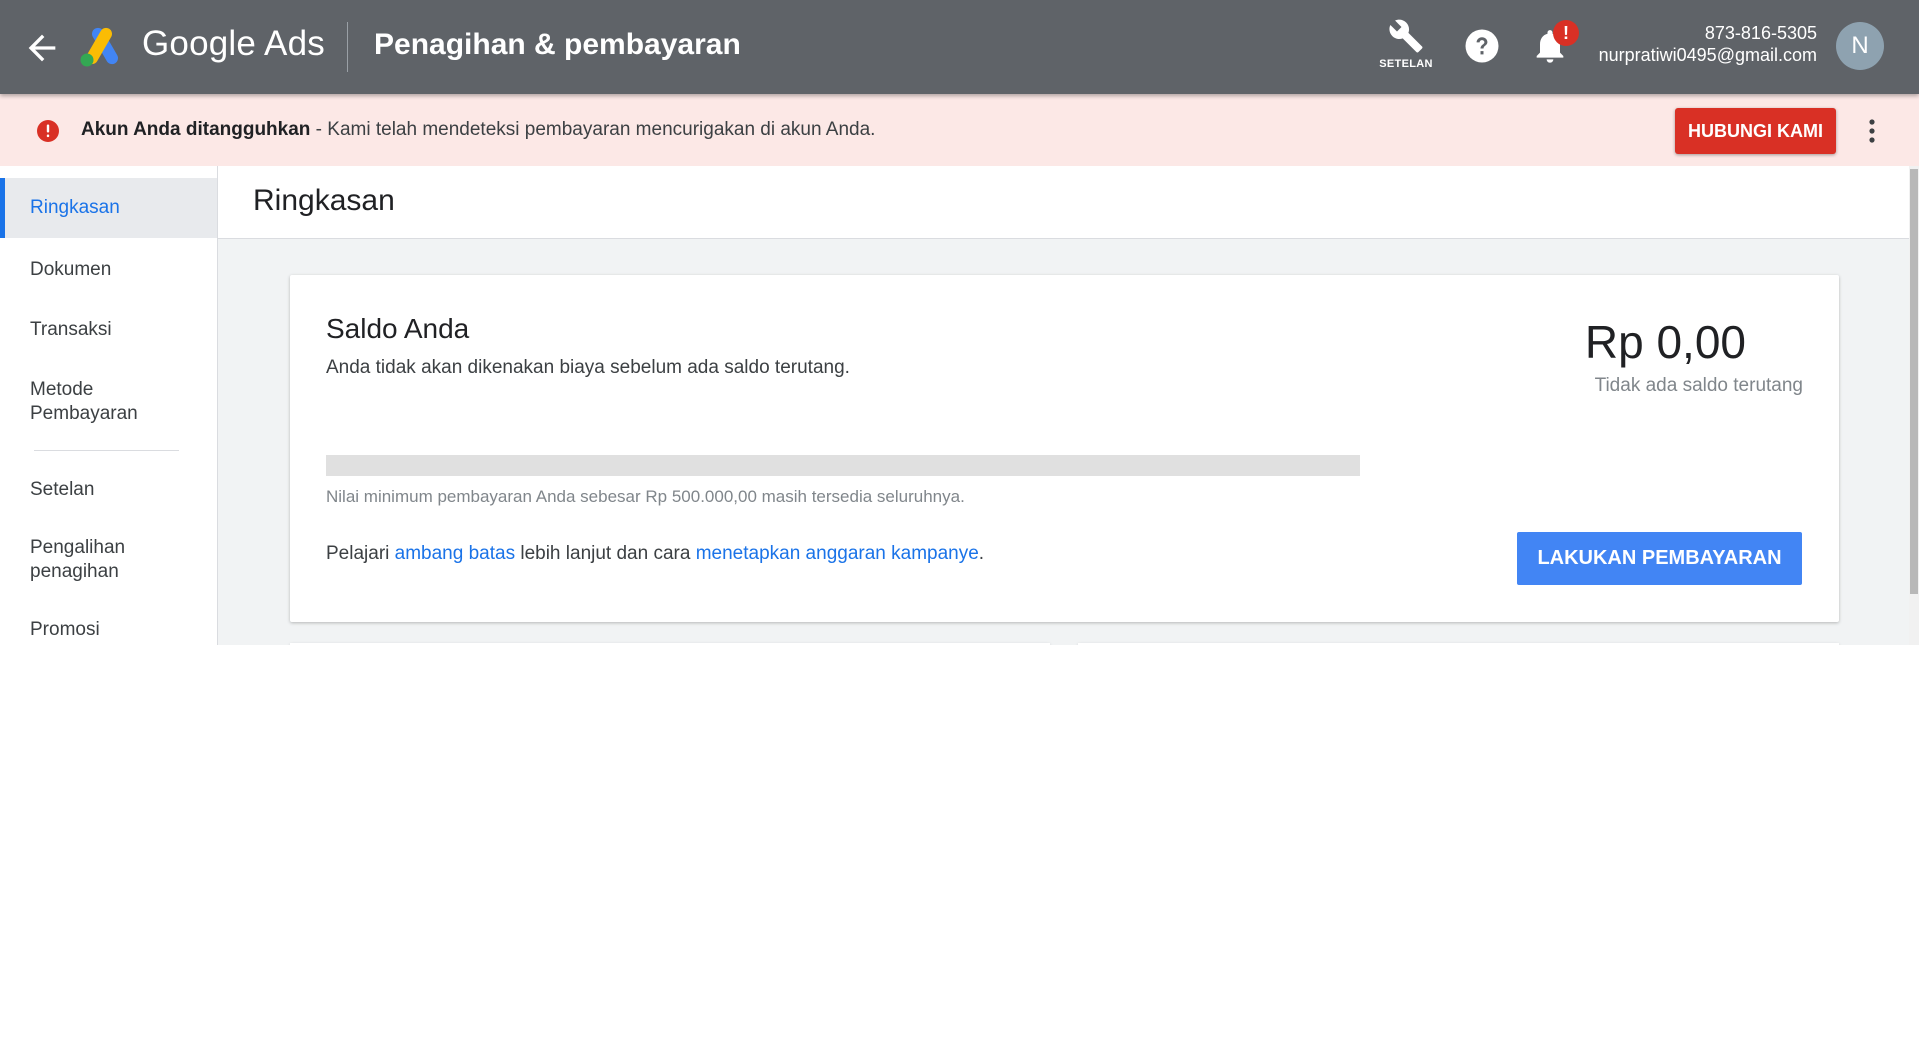 The height and width of the screenshot is (1041, 1919). Describe the element at coordinates (1698, 385) in the screenshot. I see `balance-amount-note: Tidak ada saldo terutang` at that location.